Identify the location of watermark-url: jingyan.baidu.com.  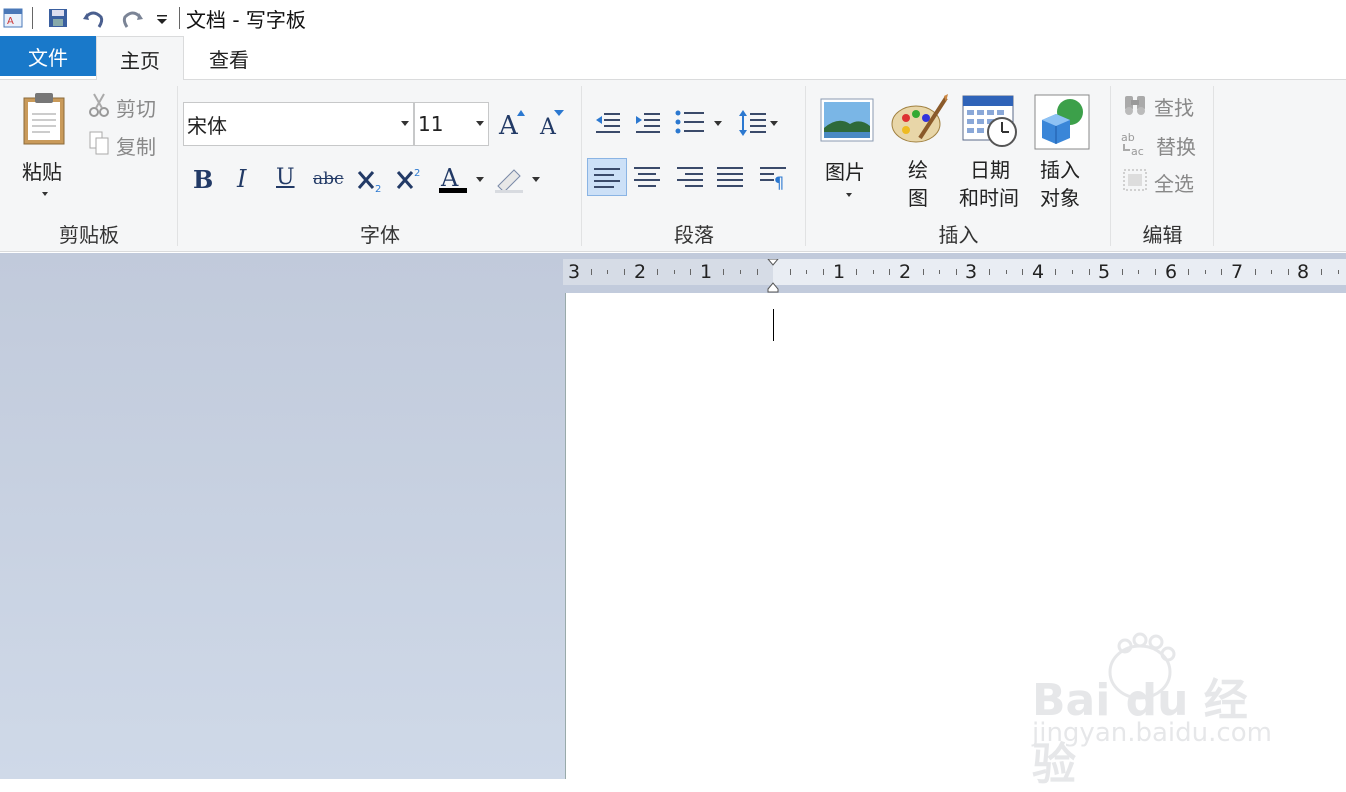
(1152, 733).